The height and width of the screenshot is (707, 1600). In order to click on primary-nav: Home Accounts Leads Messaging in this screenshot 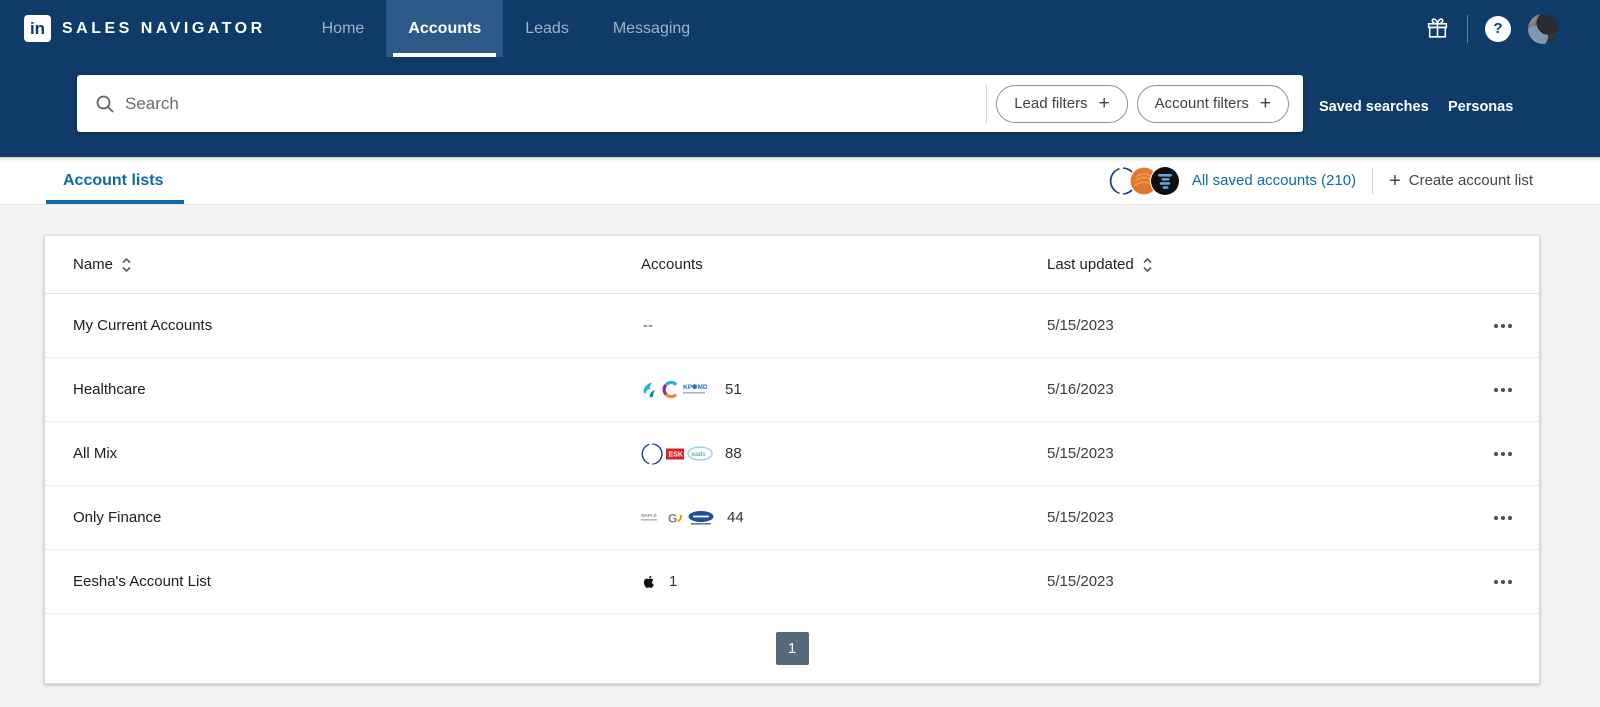, I will do `click(506, 28)`.